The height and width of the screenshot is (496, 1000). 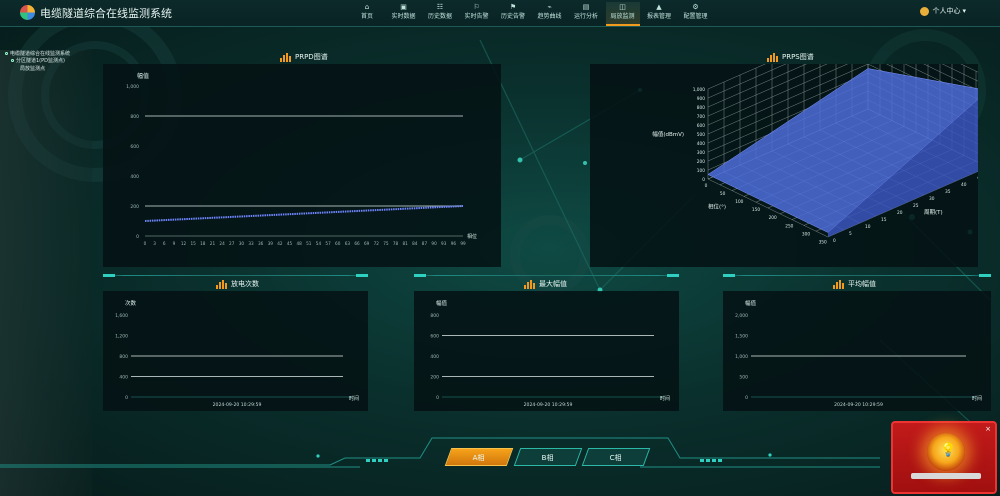 What do you see at coordinates (789, 226) in the screenshot?
I see `x-tick-label: 250` at bounding box center [789, 226].